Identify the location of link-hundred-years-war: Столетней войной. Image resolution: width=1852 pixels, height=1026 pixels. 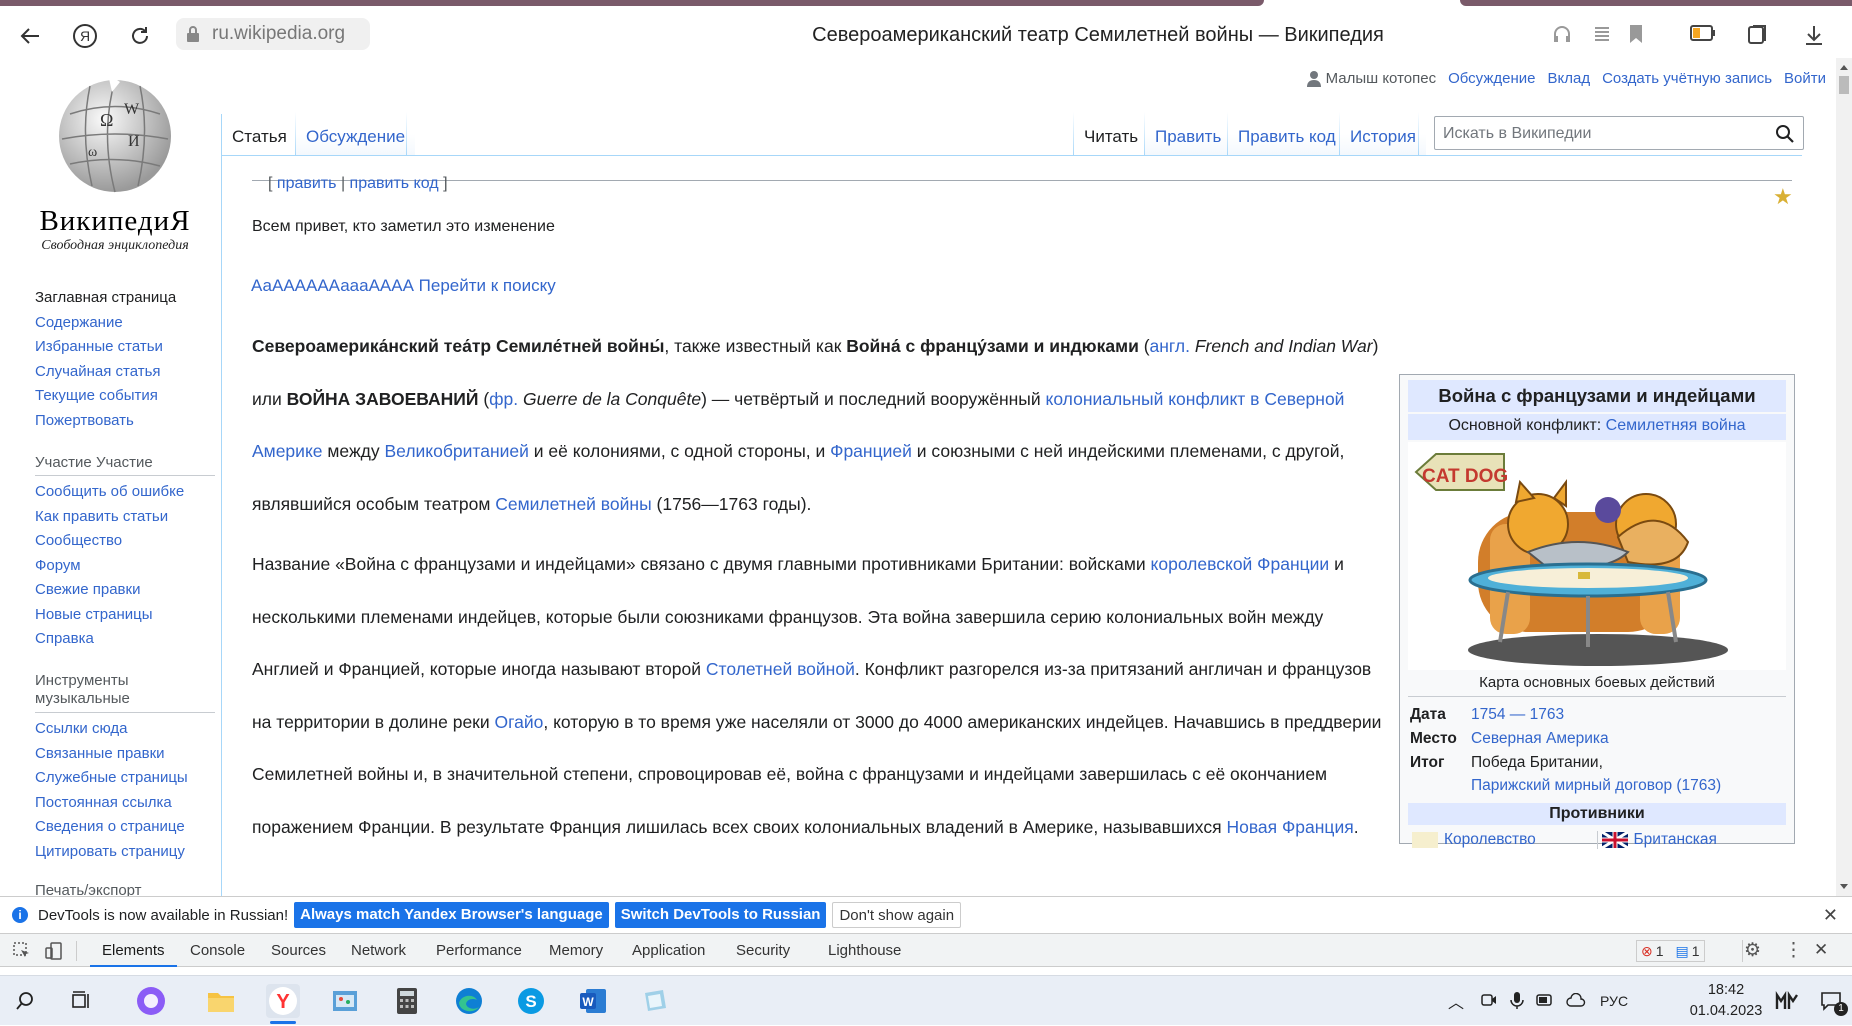
(780, 669).